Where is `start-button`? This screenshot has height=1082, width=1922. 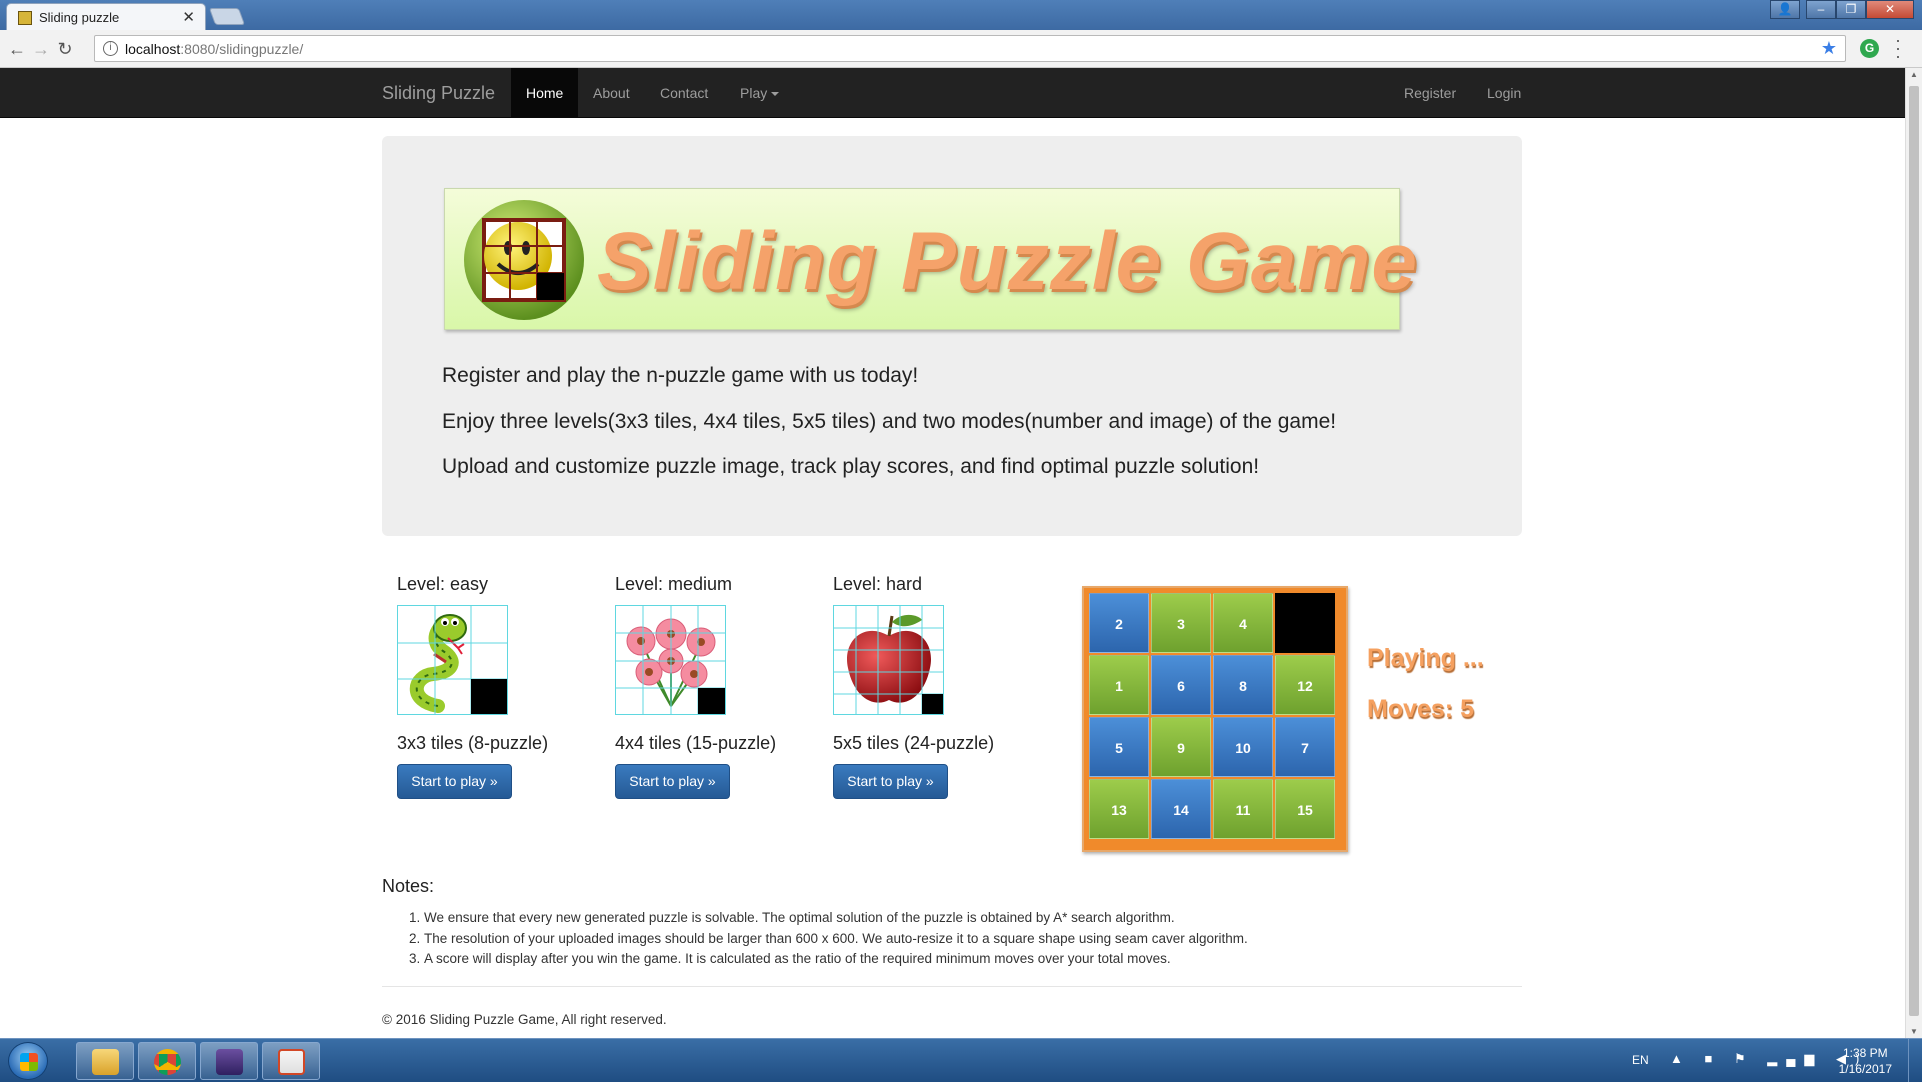 start-button is located at coordinates (28, 1061).